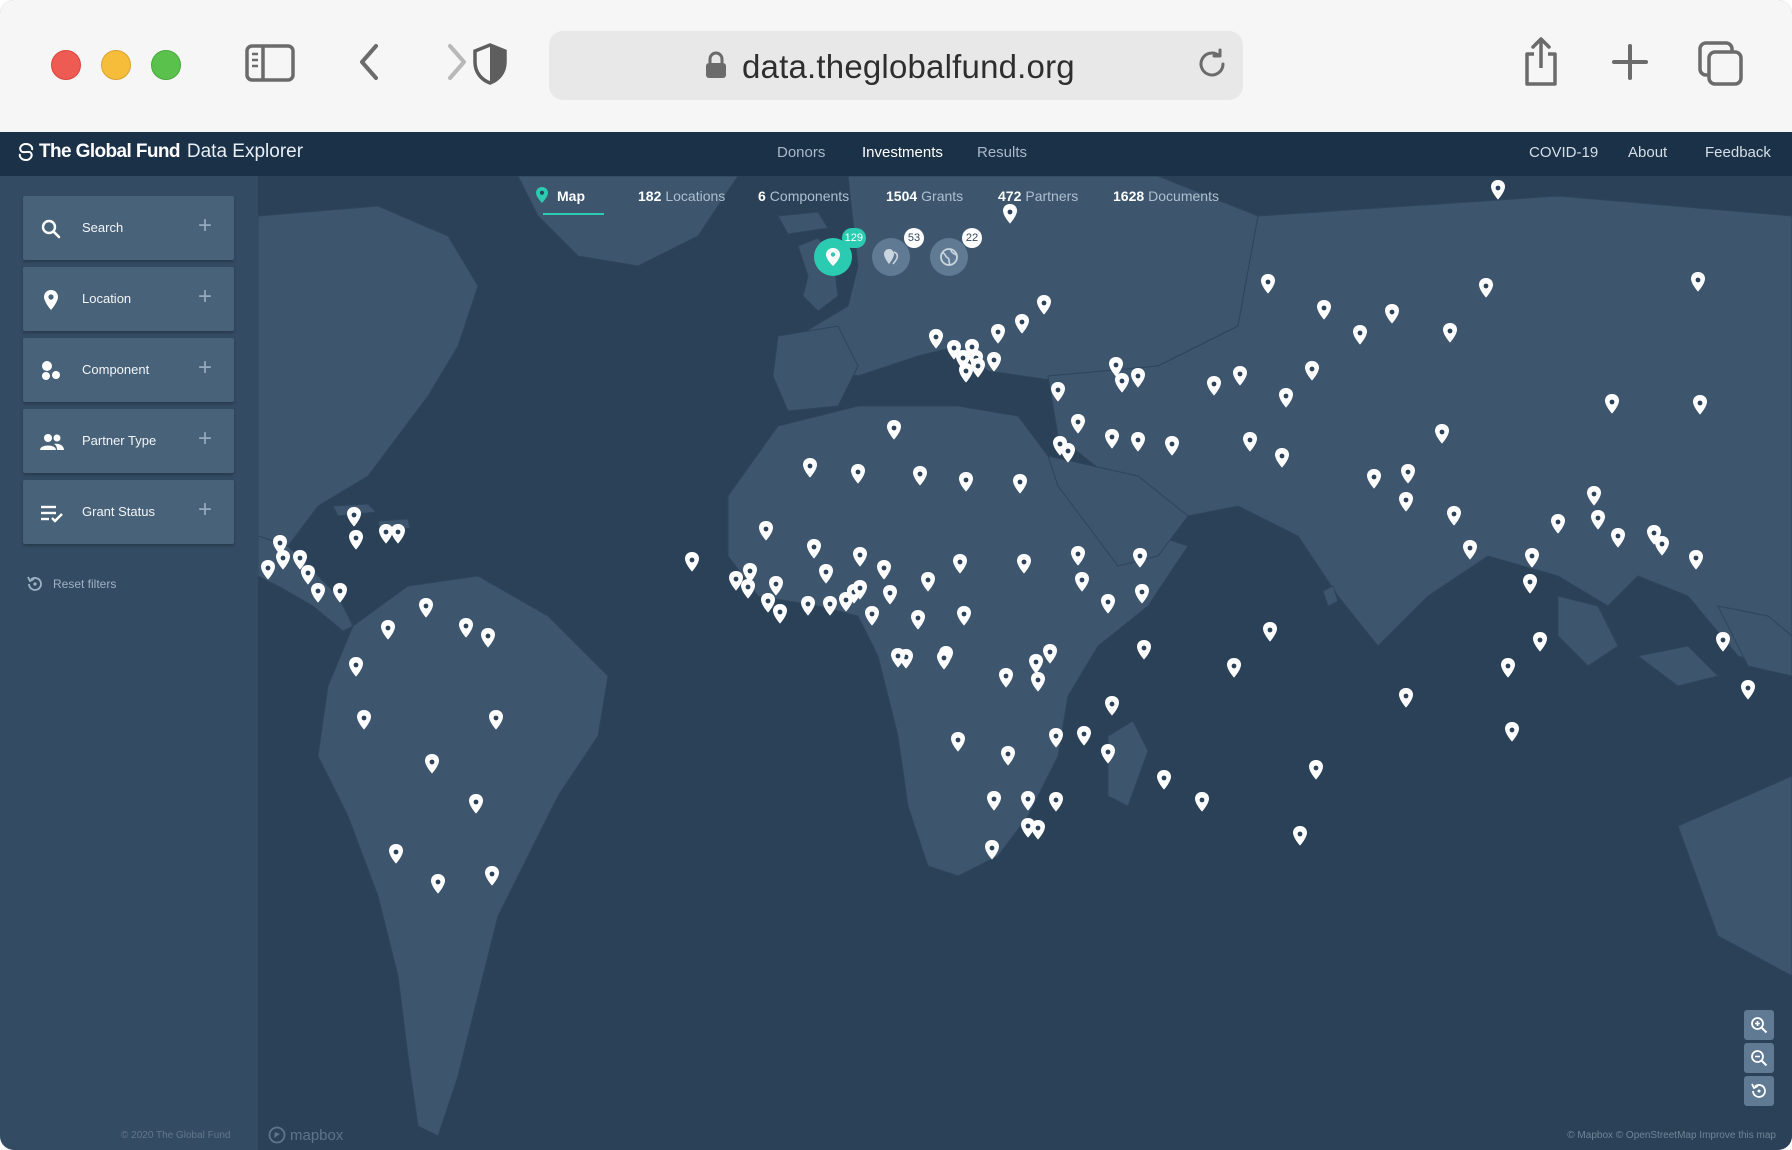 This screenshot has width=1792, height=1150. I want to click on partners-label: Partners, so click(1052, 196).